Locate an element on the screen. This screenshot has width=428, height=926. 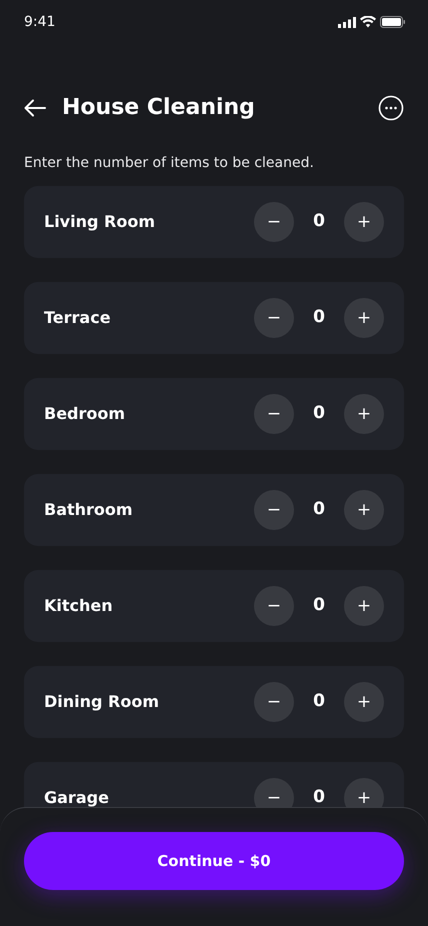
item-name: Living Room is located at coordinates (99, 222).